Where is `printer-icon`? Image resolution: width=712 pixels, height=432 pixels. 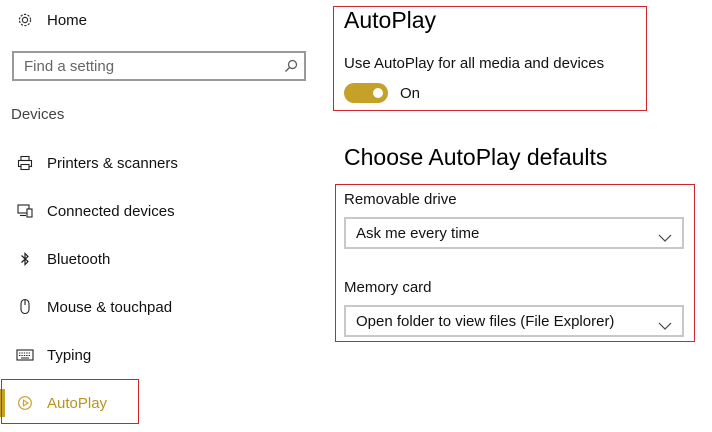 printer-icon is located at coordinates (25, 163).